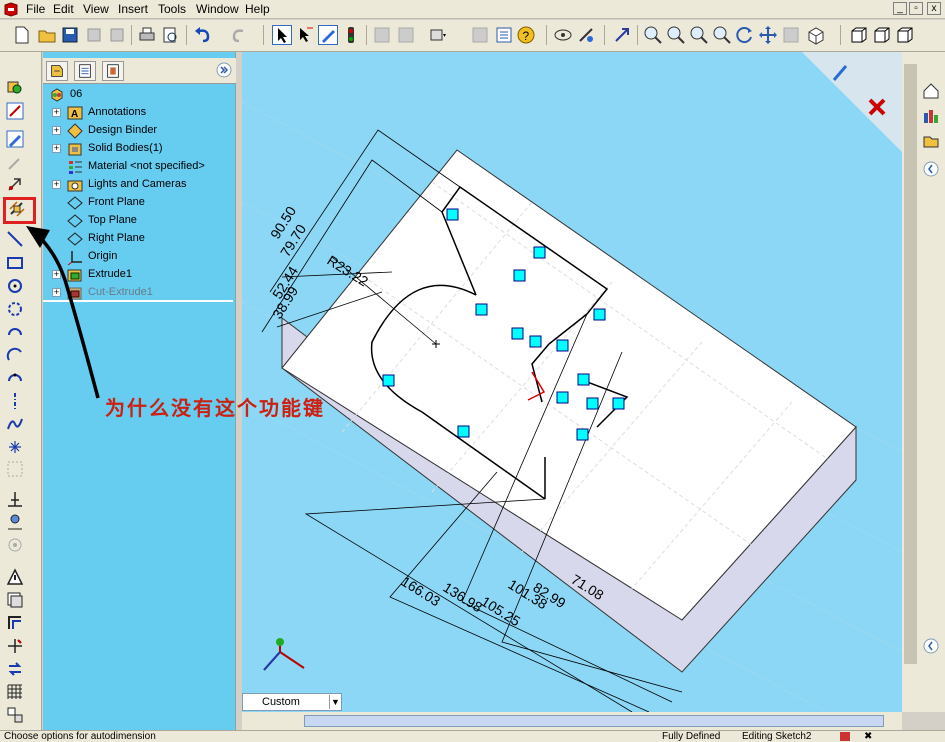  I want to click on tree-item-lights-cameras: + Lights and Cameras, so click(138, 185).